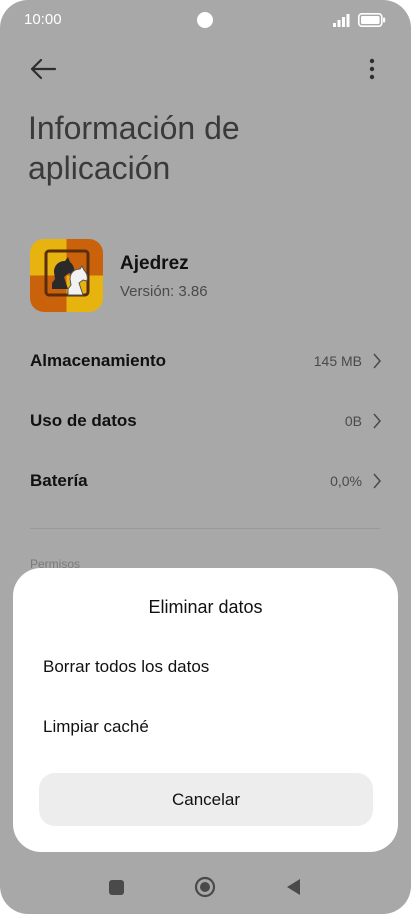  I want to click on app-name: Ajedrez, so click(154, 263).